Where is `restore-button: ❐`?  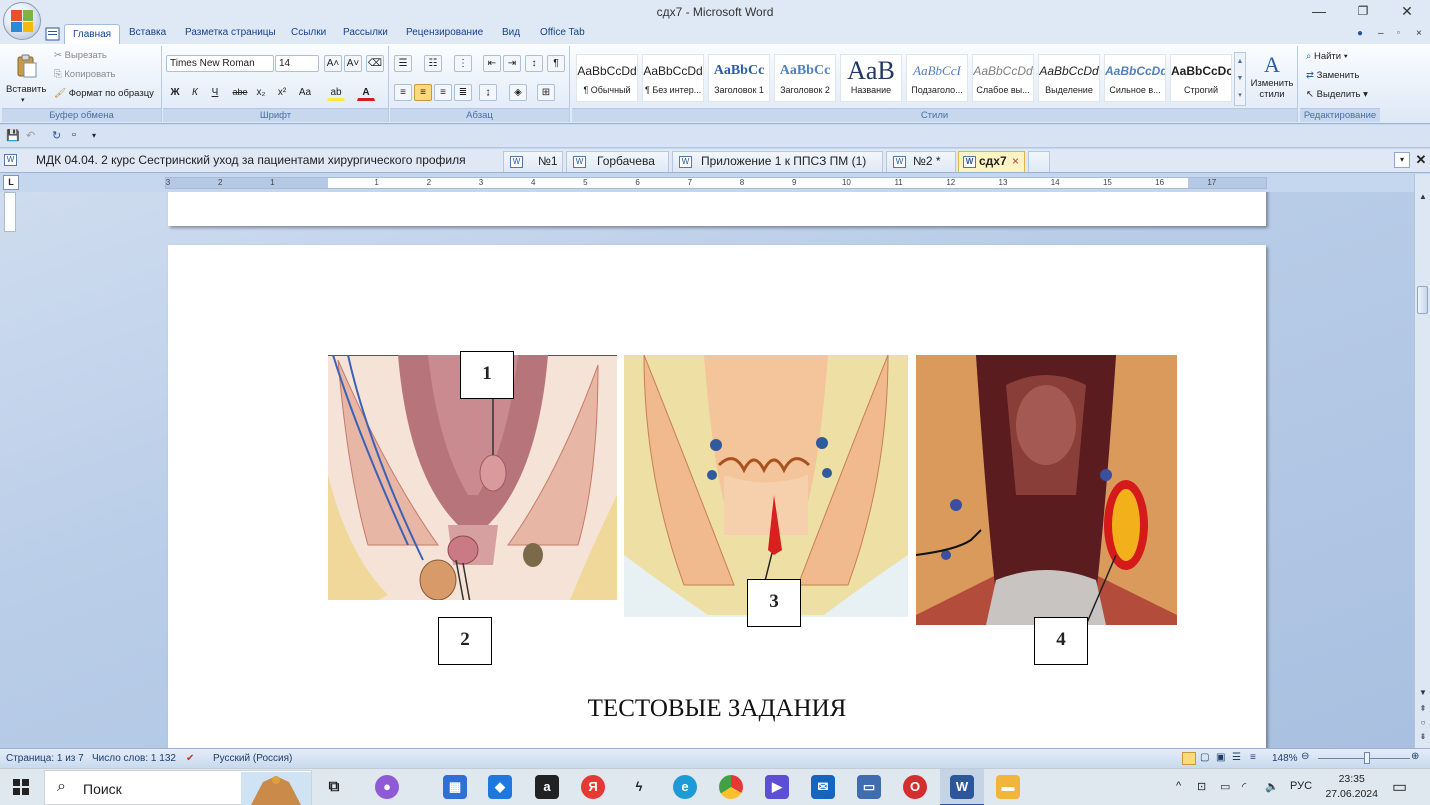 restore-button: ❐ is located at coordinates (1363, 12).